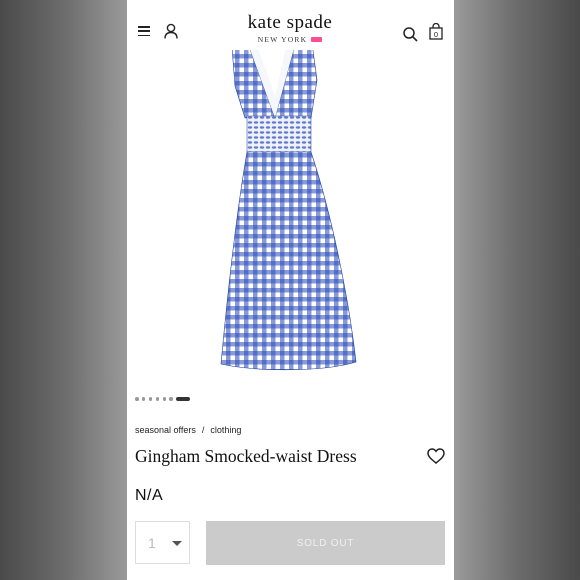 The height and width of the screenshot is (580, 580). I want to click on search-icon, so click(410, 34).